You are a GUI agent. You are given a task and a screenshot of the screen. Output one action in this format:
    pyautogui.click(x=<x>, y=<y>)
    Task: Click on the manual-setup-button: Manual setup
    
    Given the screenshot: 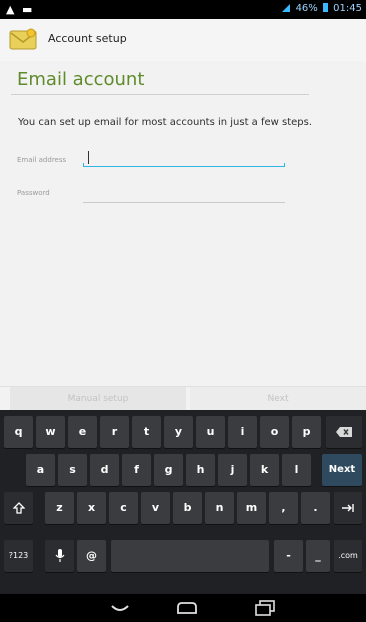 What is the action you would take?
    pyautogui.click(x=98, y=399)
    